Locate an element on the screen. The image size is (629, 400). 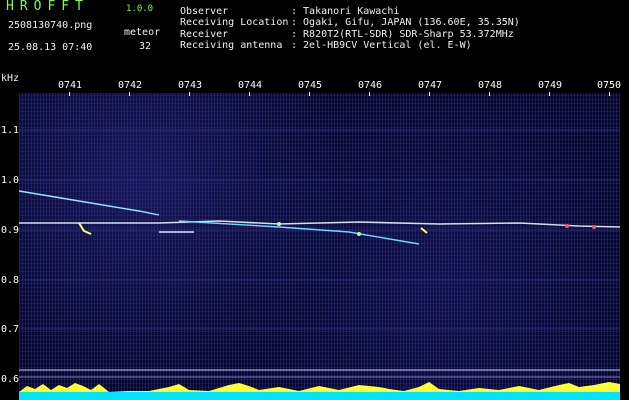
info-key-antenna: Receiving antenna is located at coordinates (231, 45).